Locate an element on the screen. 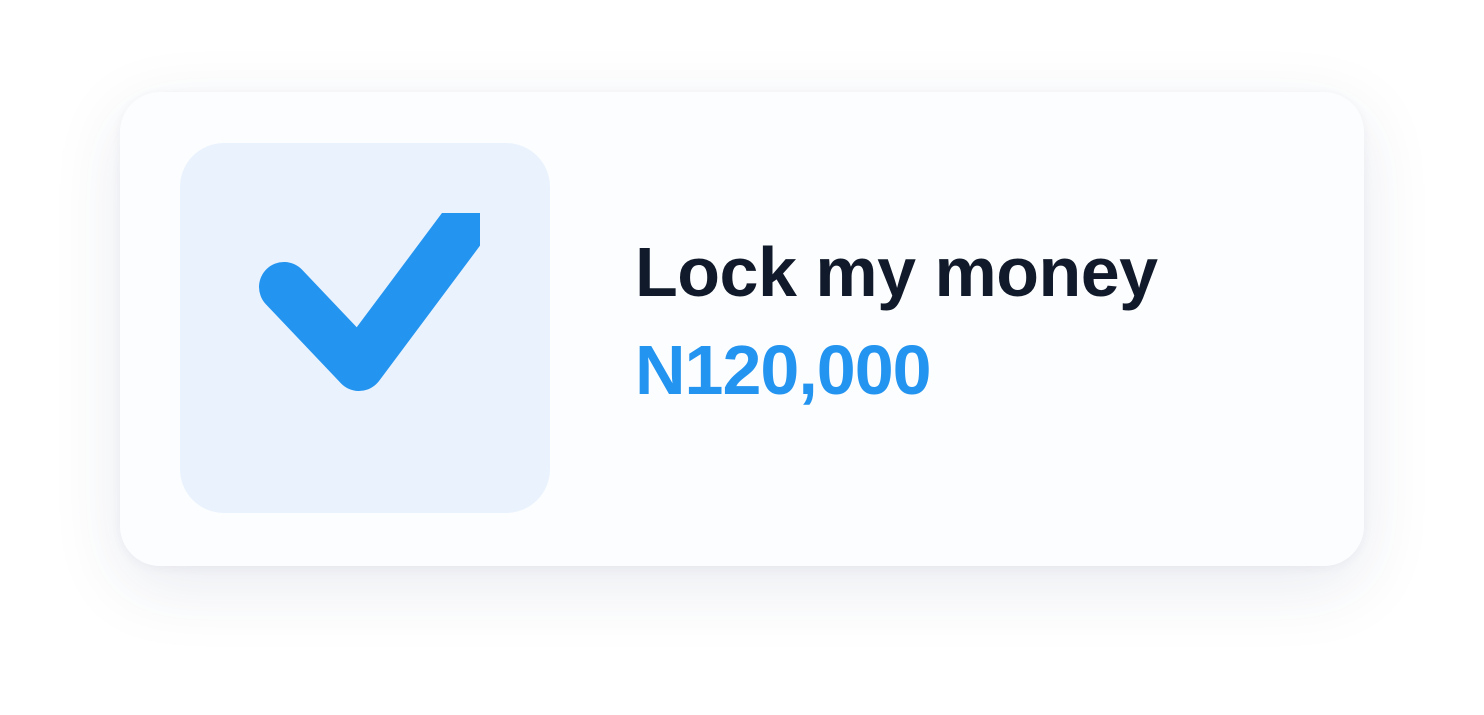  option-title: Lock my money is located at coordinates (896, 272).